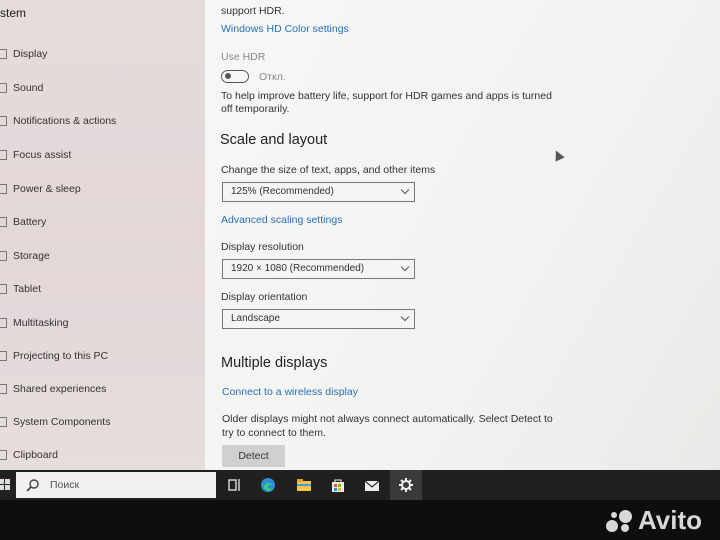 The height and width of the screenshot is (540, 720). Describe the element at coordinates (3, 389) in the screenshot. I see `shared-experiences-icon` at that location.